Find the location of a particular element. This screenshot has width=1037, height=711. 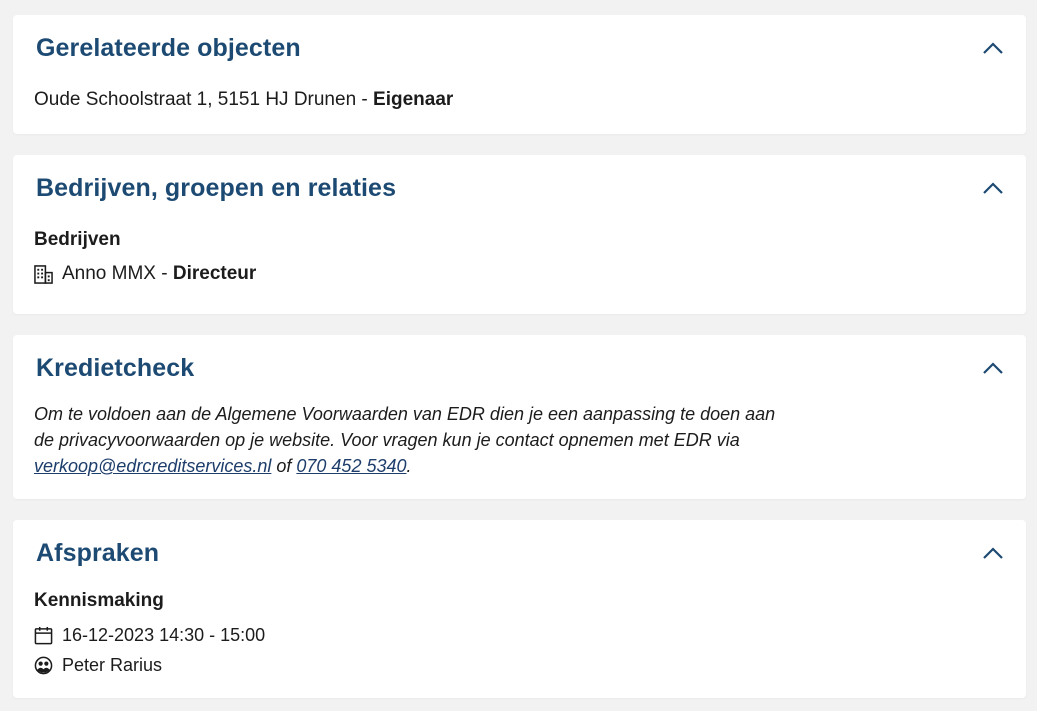

building-icon is located at coordinates (43, 274).